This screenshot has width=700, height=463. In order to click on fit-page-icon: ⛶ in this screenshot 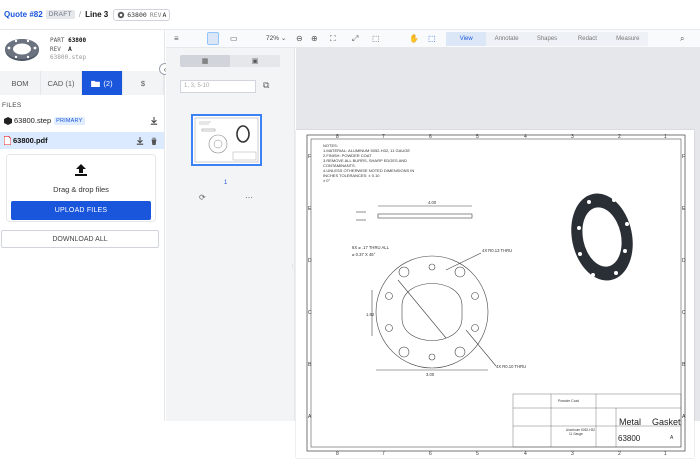, I will do `click(333, 39)`.